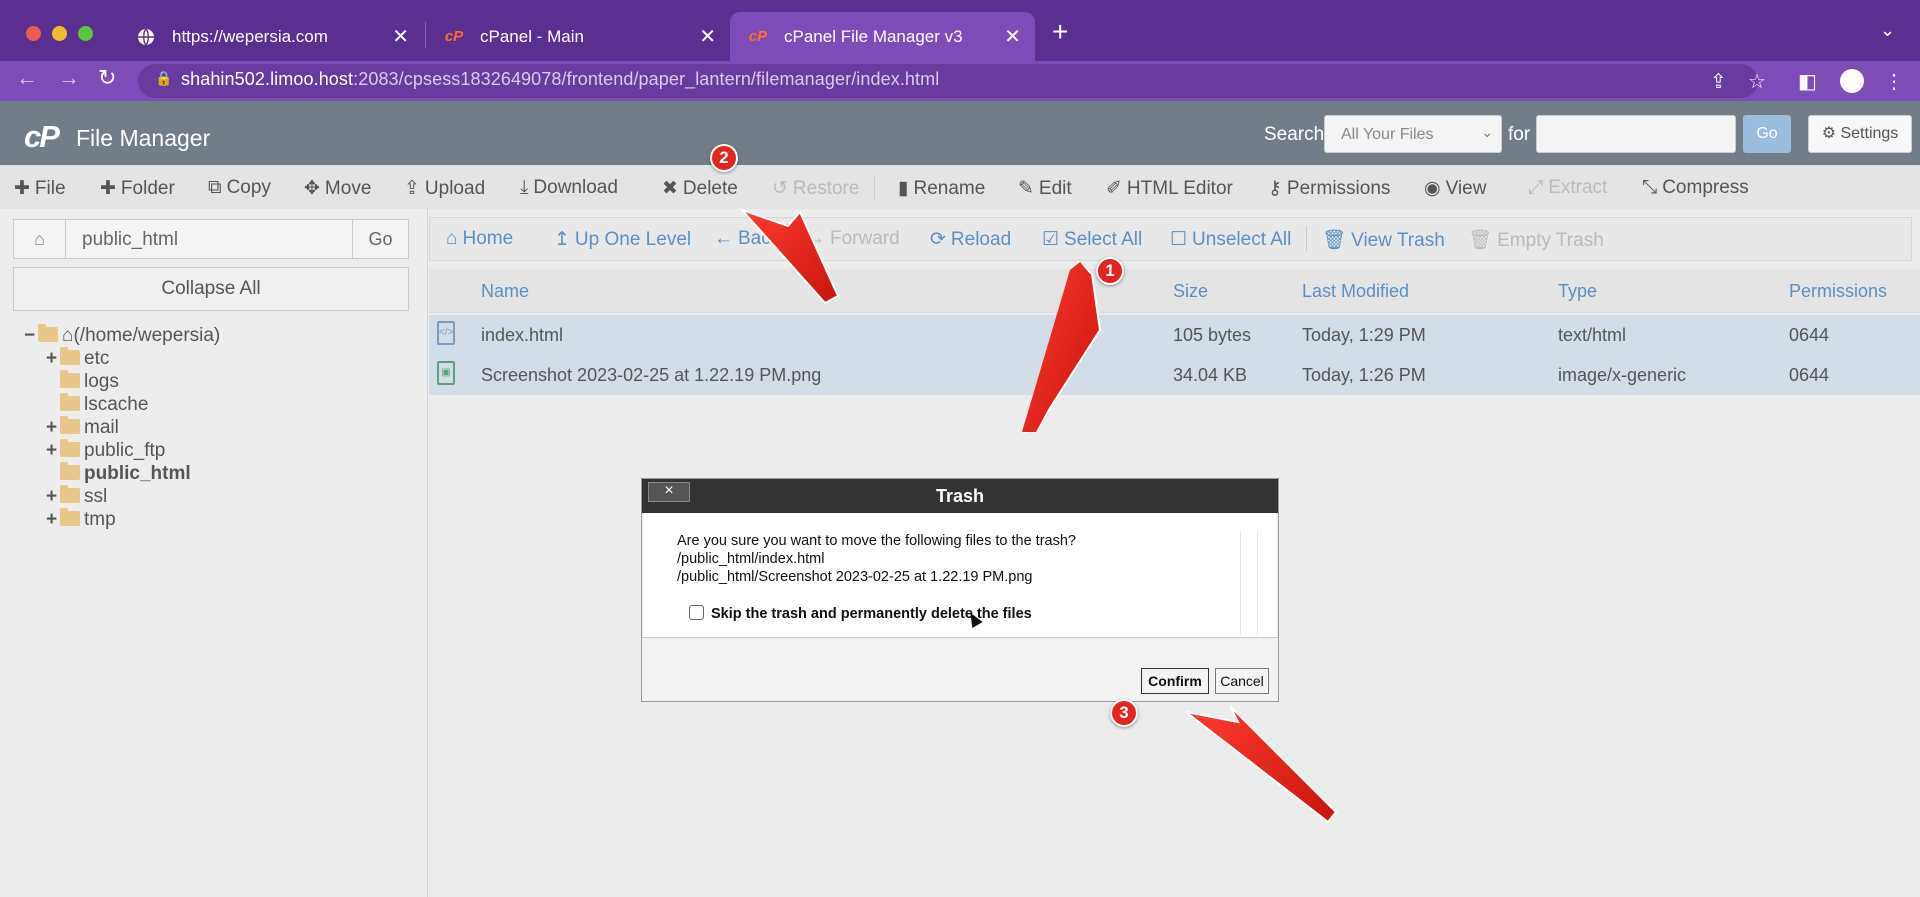 The image size is (1920, 897). Describe the element at coordinates (1169, 188) in the screenshot. I see `html-editor-button: ✐ HTML Editor` at that location.